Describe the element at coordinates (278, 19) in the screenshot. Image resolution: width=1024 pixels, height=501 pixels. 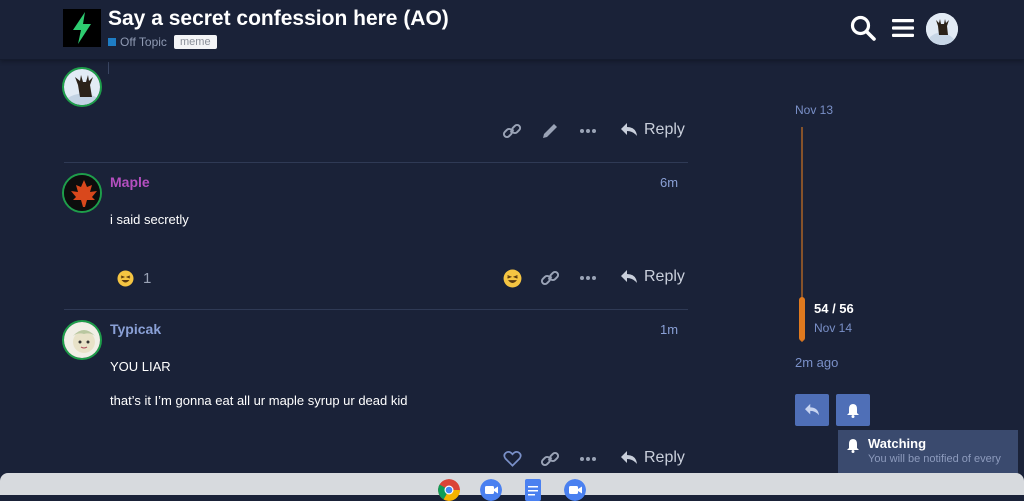
I see `topic-title: Say a secret confession here (AO)` at that location.